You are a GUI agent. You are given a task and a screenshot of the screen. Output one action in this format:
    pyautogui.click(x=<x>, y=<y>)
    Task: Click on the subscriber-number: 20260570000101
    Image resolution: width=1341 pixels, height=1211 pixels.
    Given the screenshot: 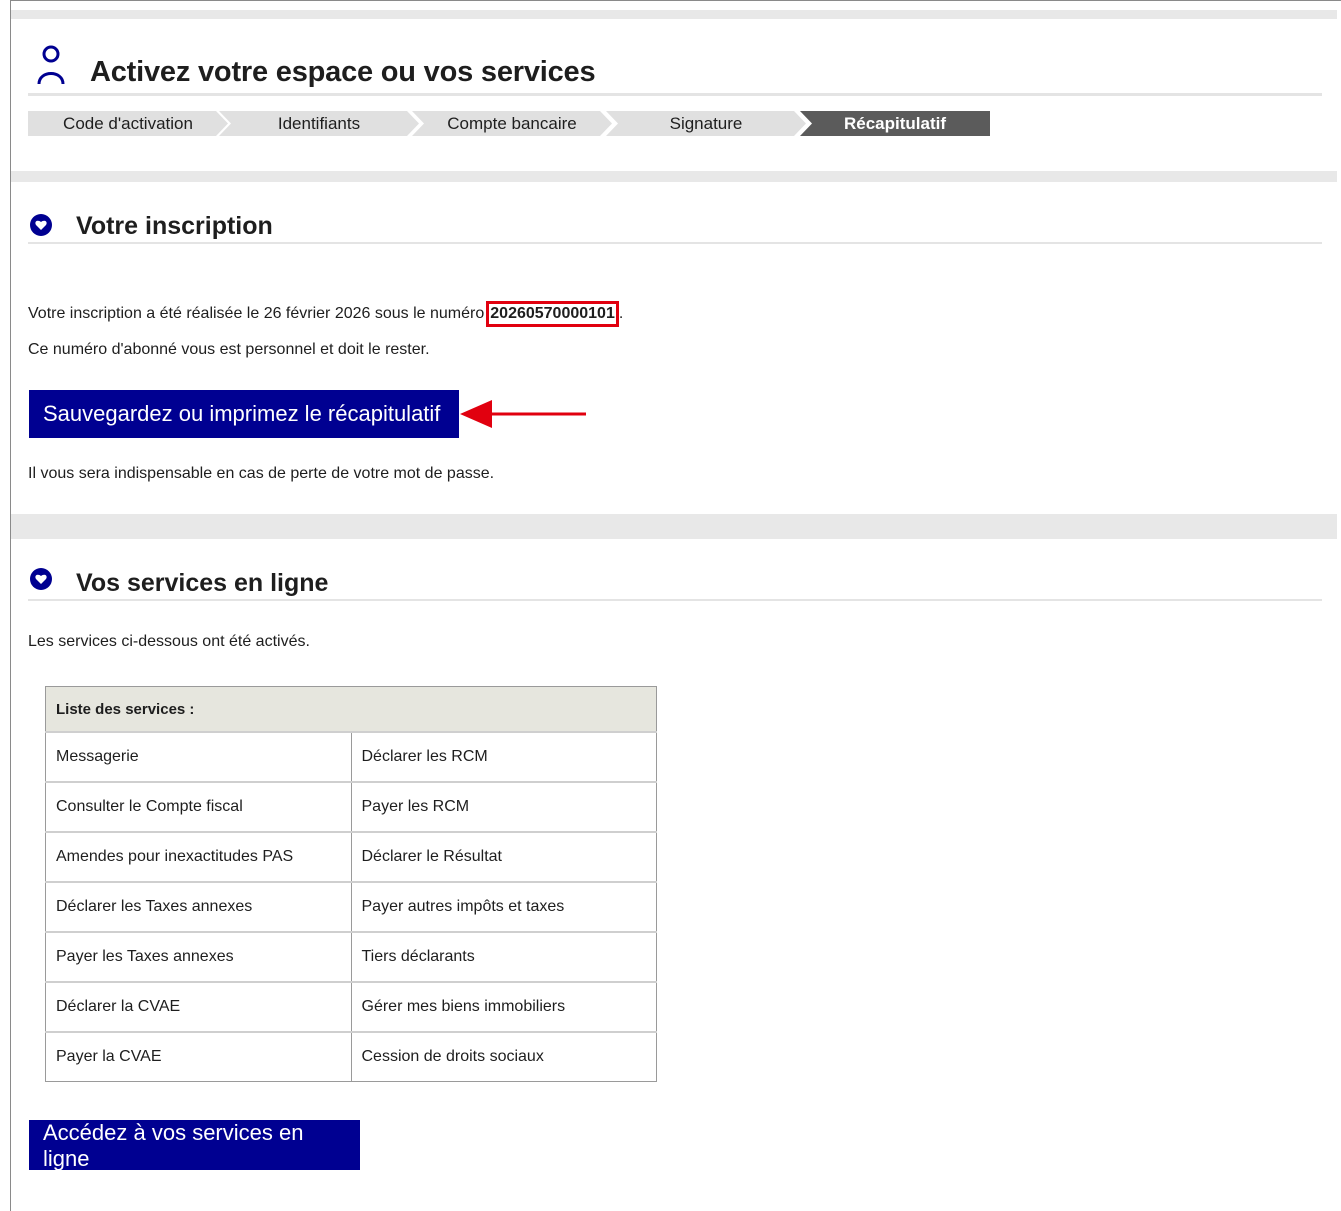 What is the action you would take?
    pyautogui.click(x=552, y=314)
    